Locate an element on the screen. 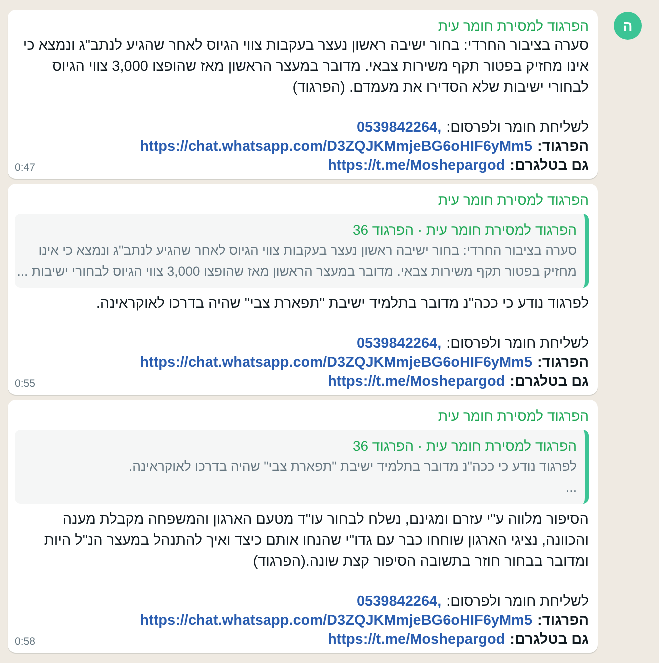  quoted-message is located at coordinates (302, 251).